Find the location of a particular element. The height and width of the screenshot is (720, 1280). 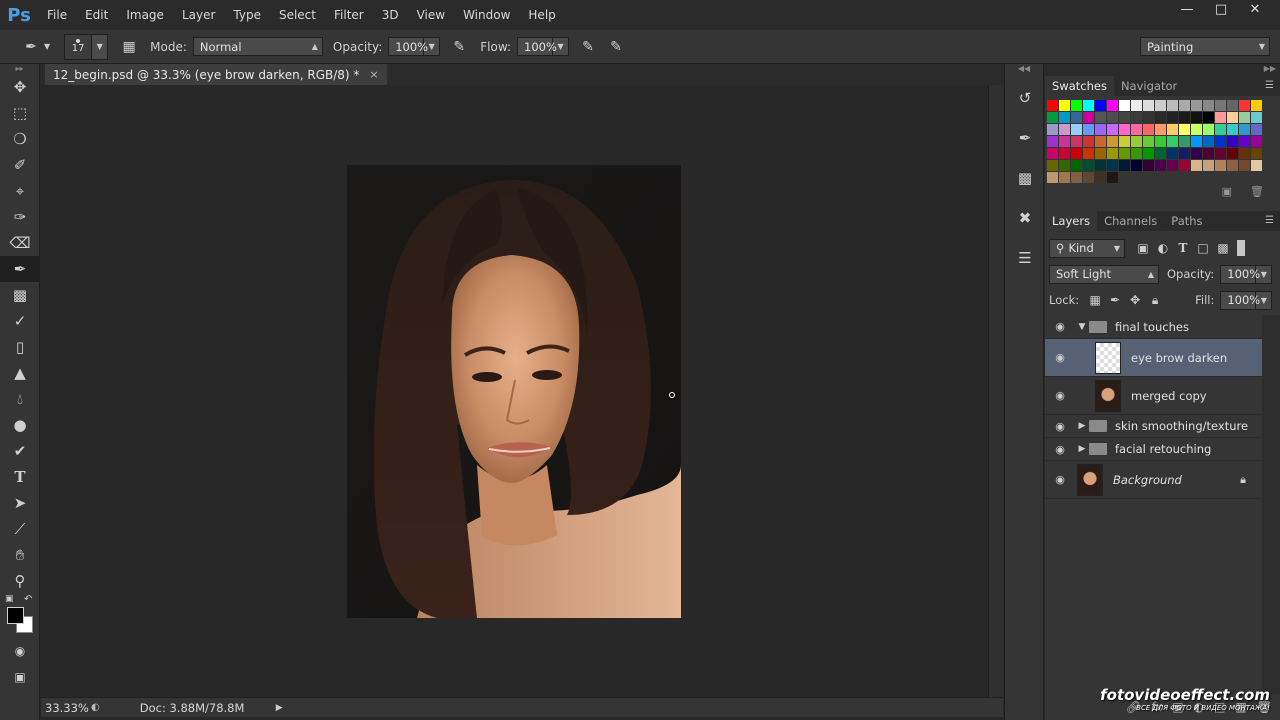

swatches-panel-menu-icon: ☰ is located at coordinates (1269, 85).